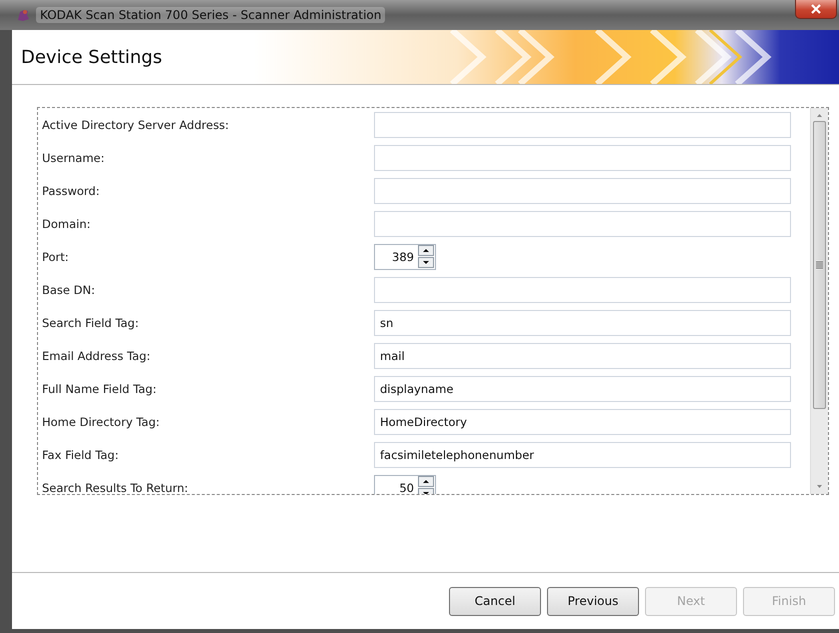 This screenshot has width=839, height=633. What do you see at coordinates (68, 289) in the screenshot?
I see `field-label: Base DN:` at bounding box center [68, 289].